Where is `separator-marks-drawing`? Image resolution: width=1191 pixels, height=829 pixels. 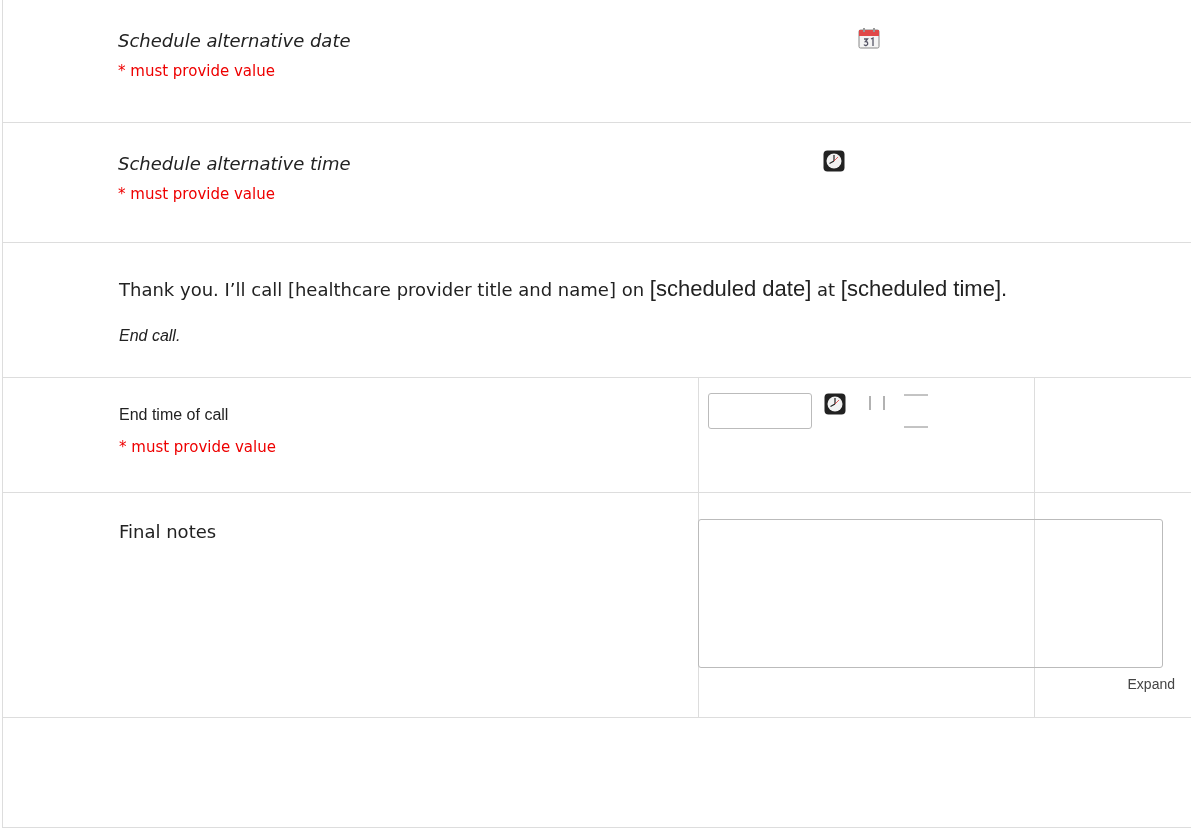 separator-marks-drawing is located at coordinates (899, 411).